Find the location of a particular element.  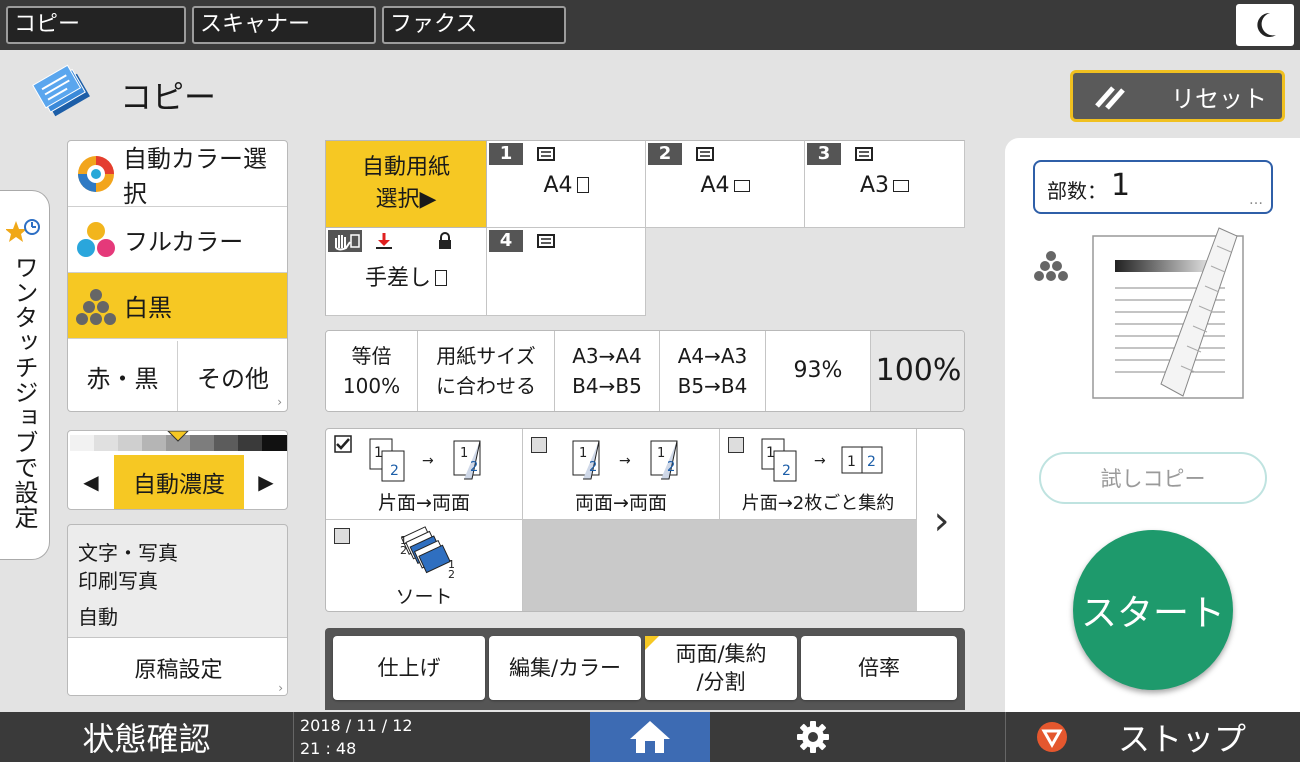

tray-3-number: 3 is located at coordinates (824, 154).